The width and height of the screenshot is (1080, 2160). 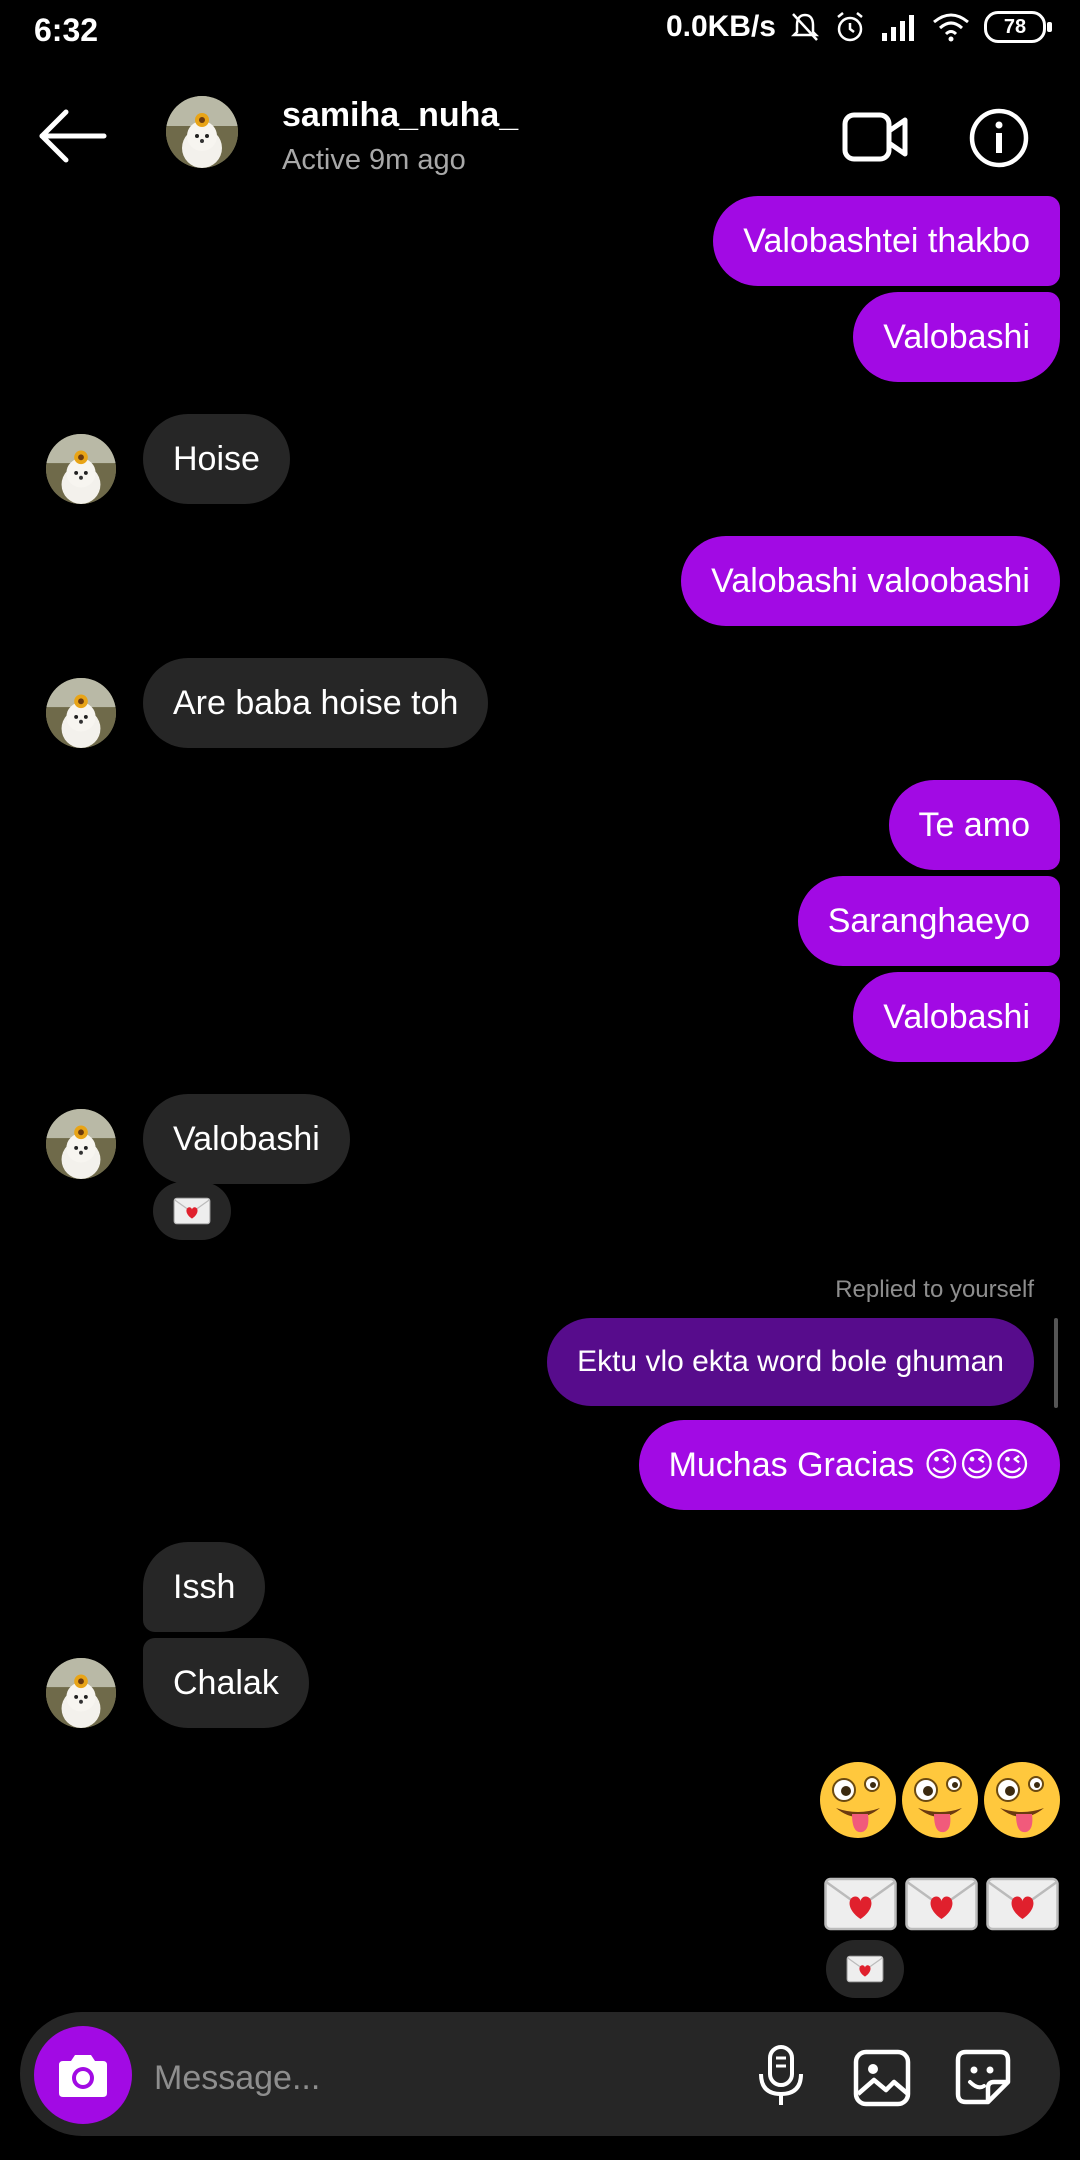 I want to click on outgoing-message: Muchas Gracias 😉😉😉, so click(x=849, y=1465).